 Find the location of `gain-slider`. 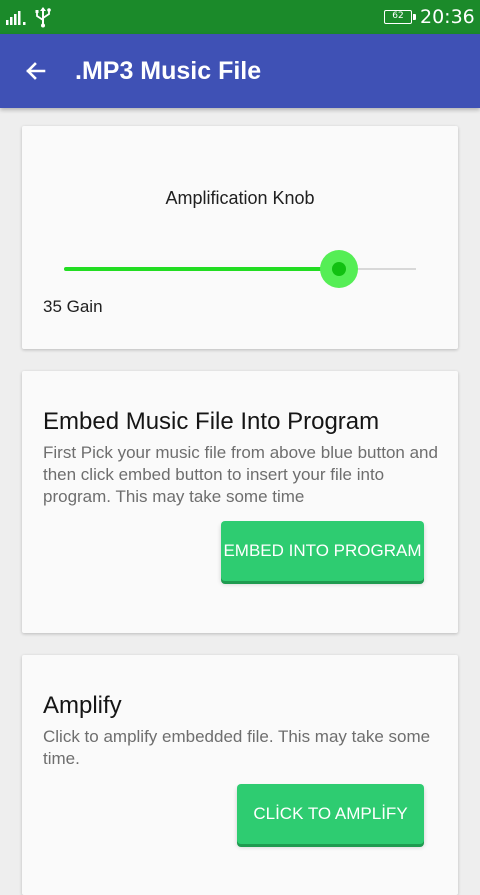

gain-slider is located at coordinates (240, 269).